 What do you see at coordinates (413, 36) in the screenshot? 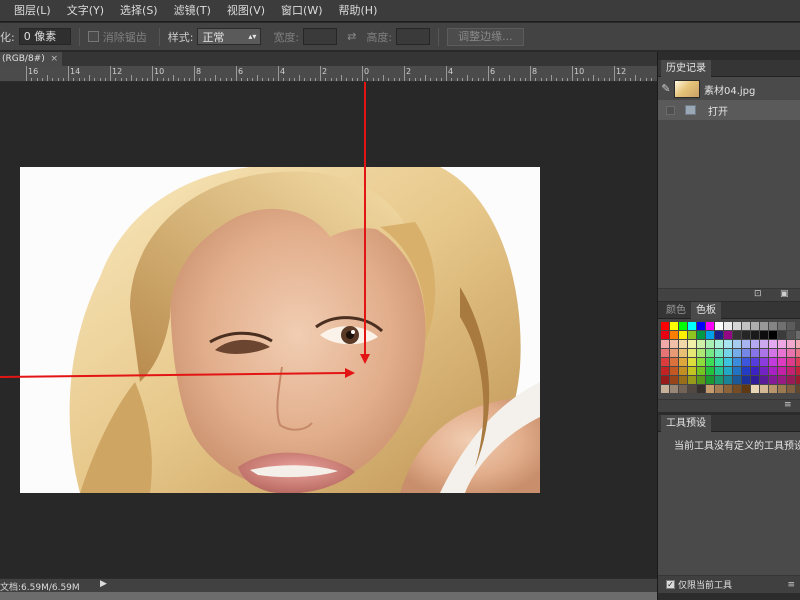
I see `height-input` at bounding box center [413, 36].